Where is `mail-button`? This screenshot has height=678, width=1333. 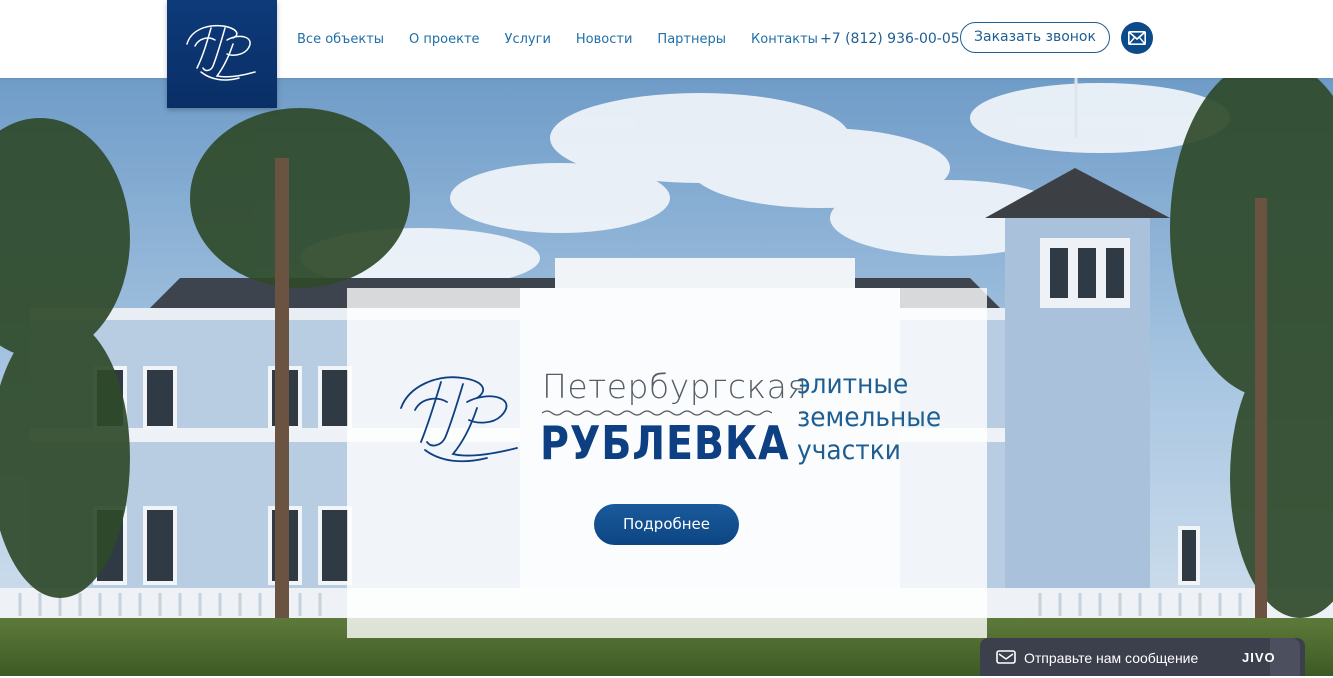
mail-button is located at coordinates (1137, 38).